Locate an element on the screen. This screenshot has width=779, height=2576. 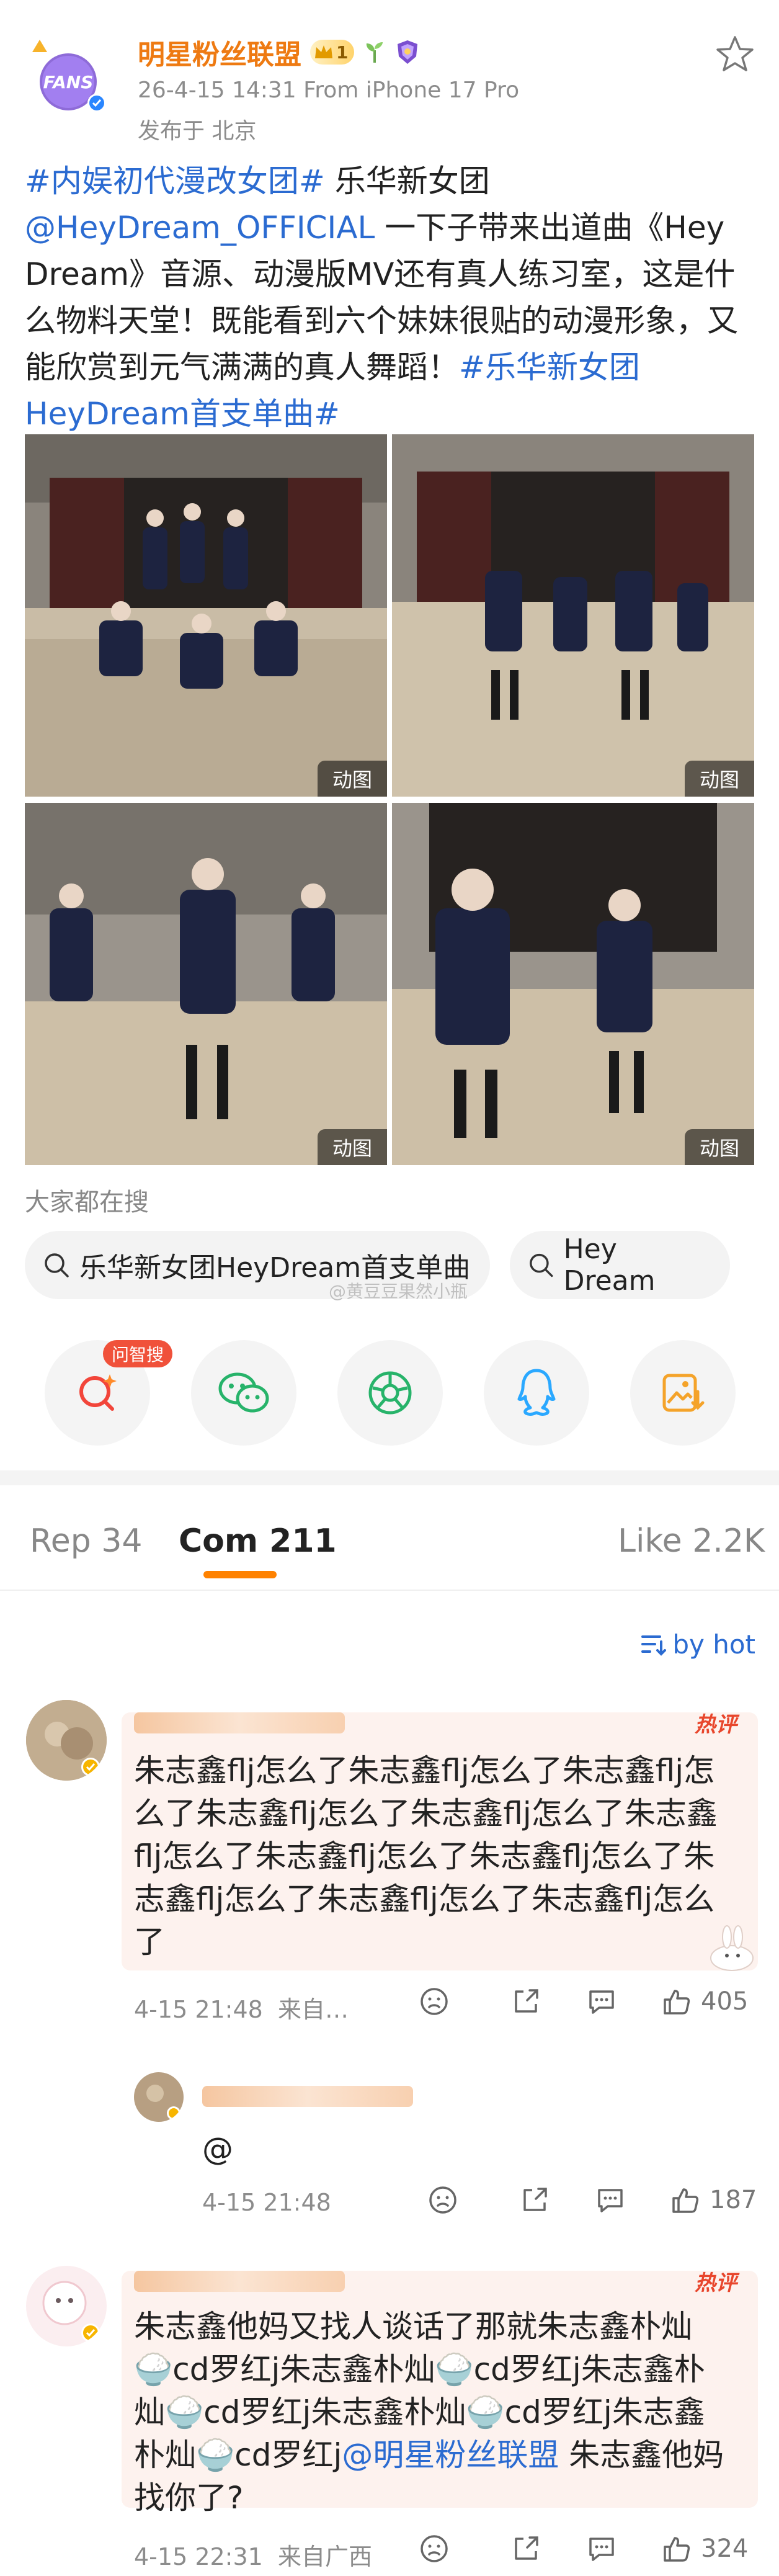
wechat-icon is located at coordinates (243, 1392).